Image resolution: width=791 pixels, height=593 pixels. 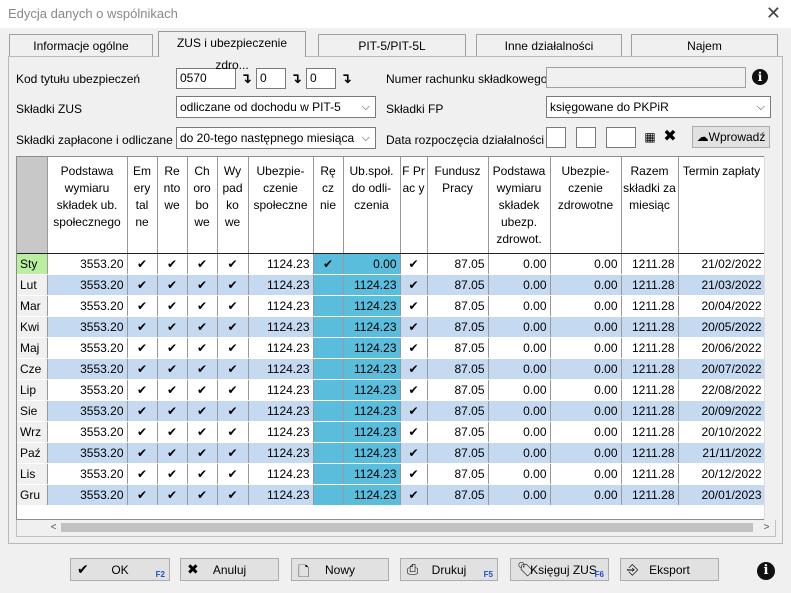 What do you see at coordinates (722, 348) in the screenshot?
I see `termin-cell: 20/06/2022` at bounding box center [722, 348].